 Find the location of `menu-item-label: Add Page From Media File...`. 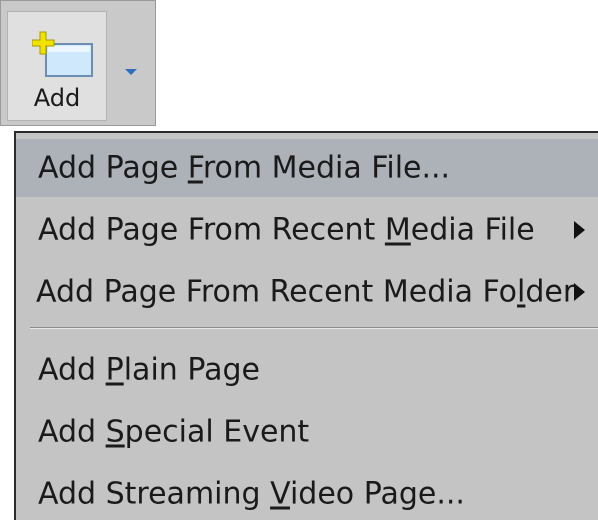

menu-item-label: Add Page From Media File... is located at coordinates (244, 168).